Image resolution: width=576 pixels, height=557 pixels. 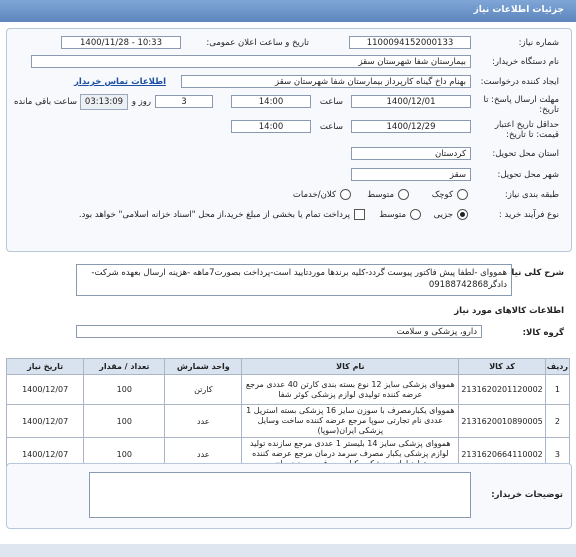 I want to click on goods-title: اطلاعات کالاهای مورد نیاز, so click(x=509, y=311).